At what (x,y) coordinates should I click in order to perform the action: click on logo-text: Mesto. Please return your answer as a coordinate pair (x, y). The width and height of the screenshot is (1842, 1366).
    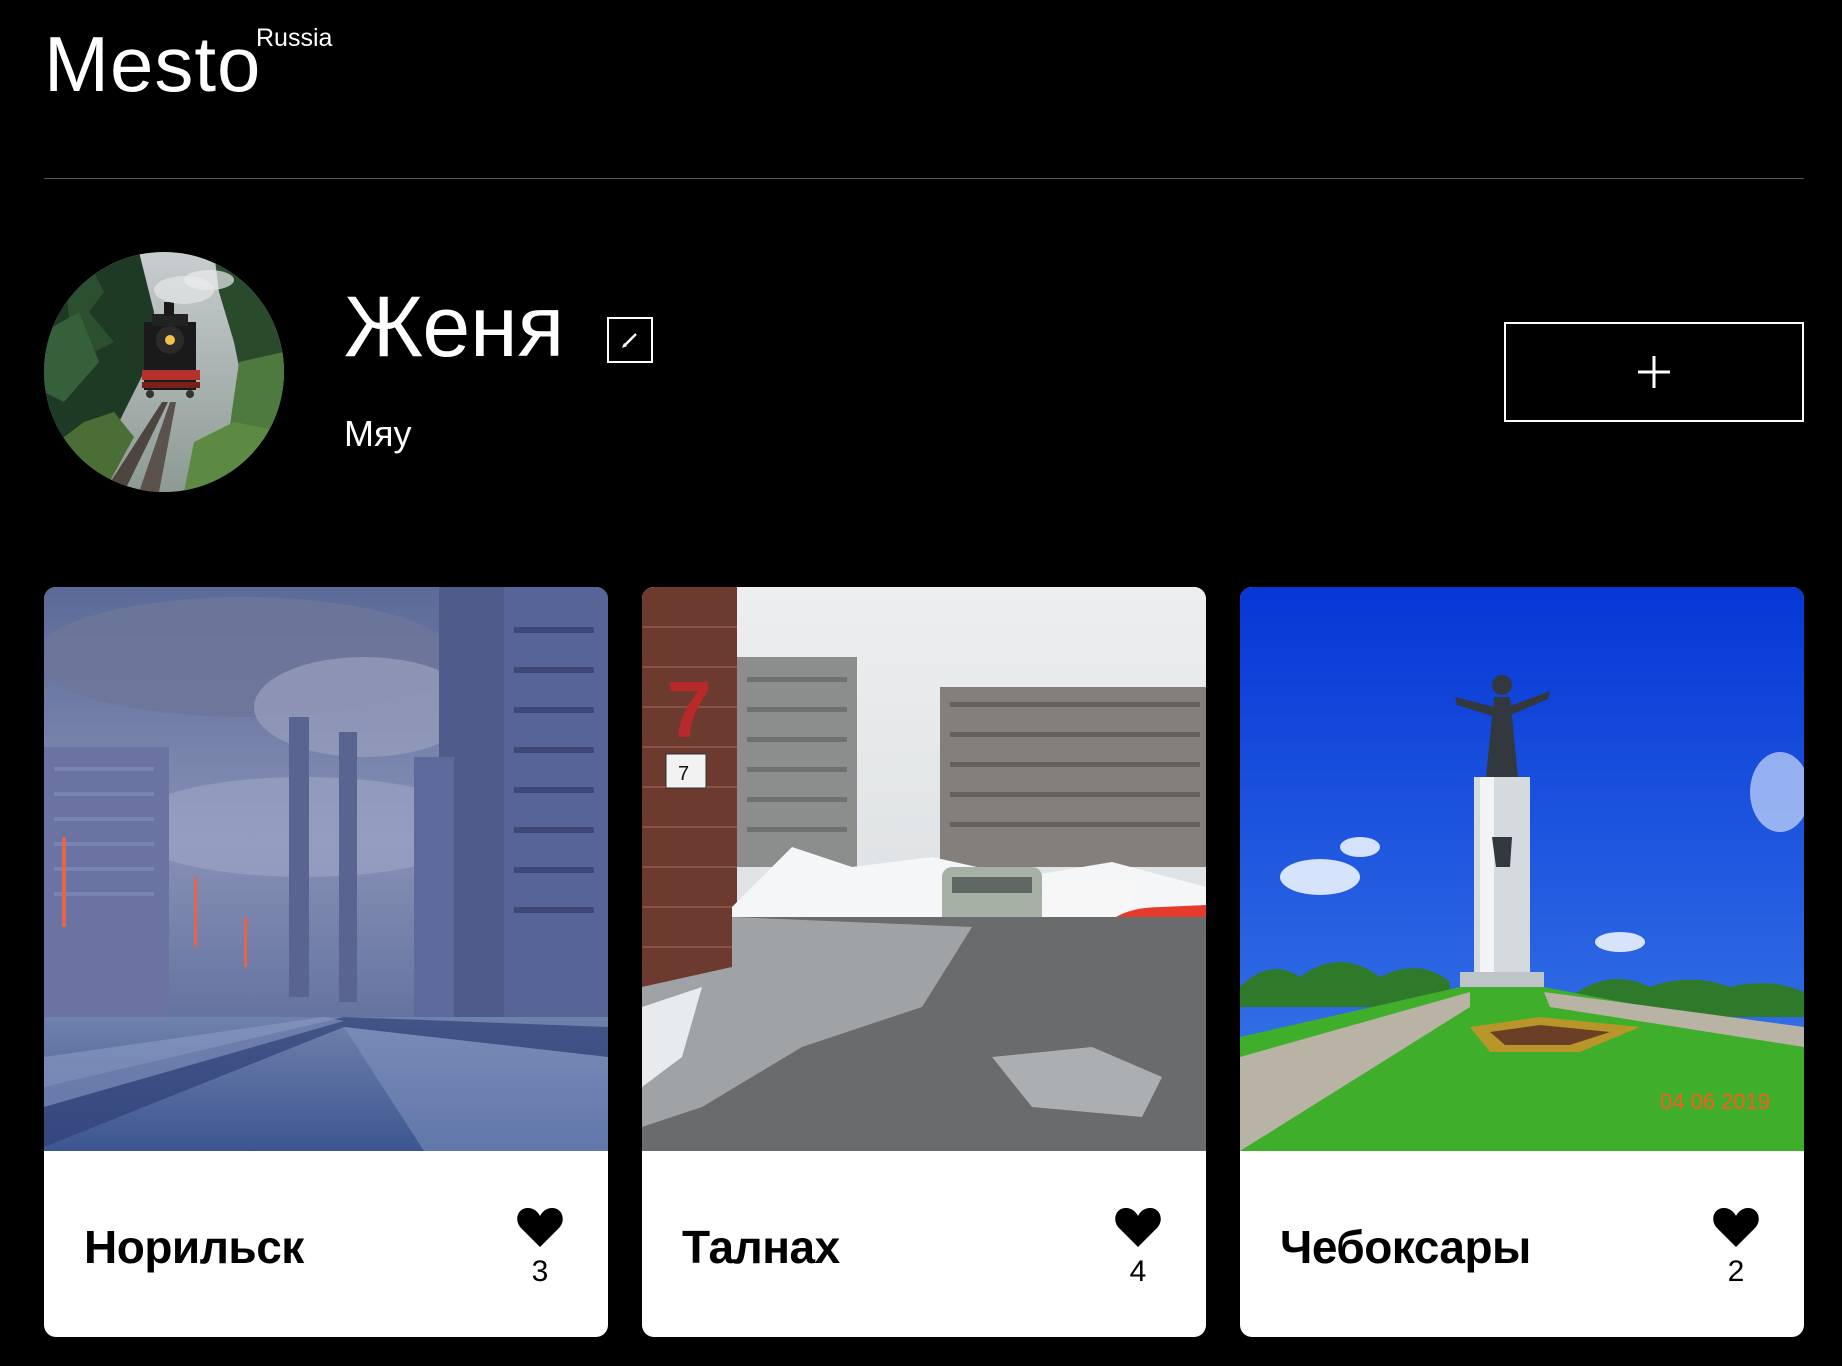
    Looking at the image, I should click on (153, 64).